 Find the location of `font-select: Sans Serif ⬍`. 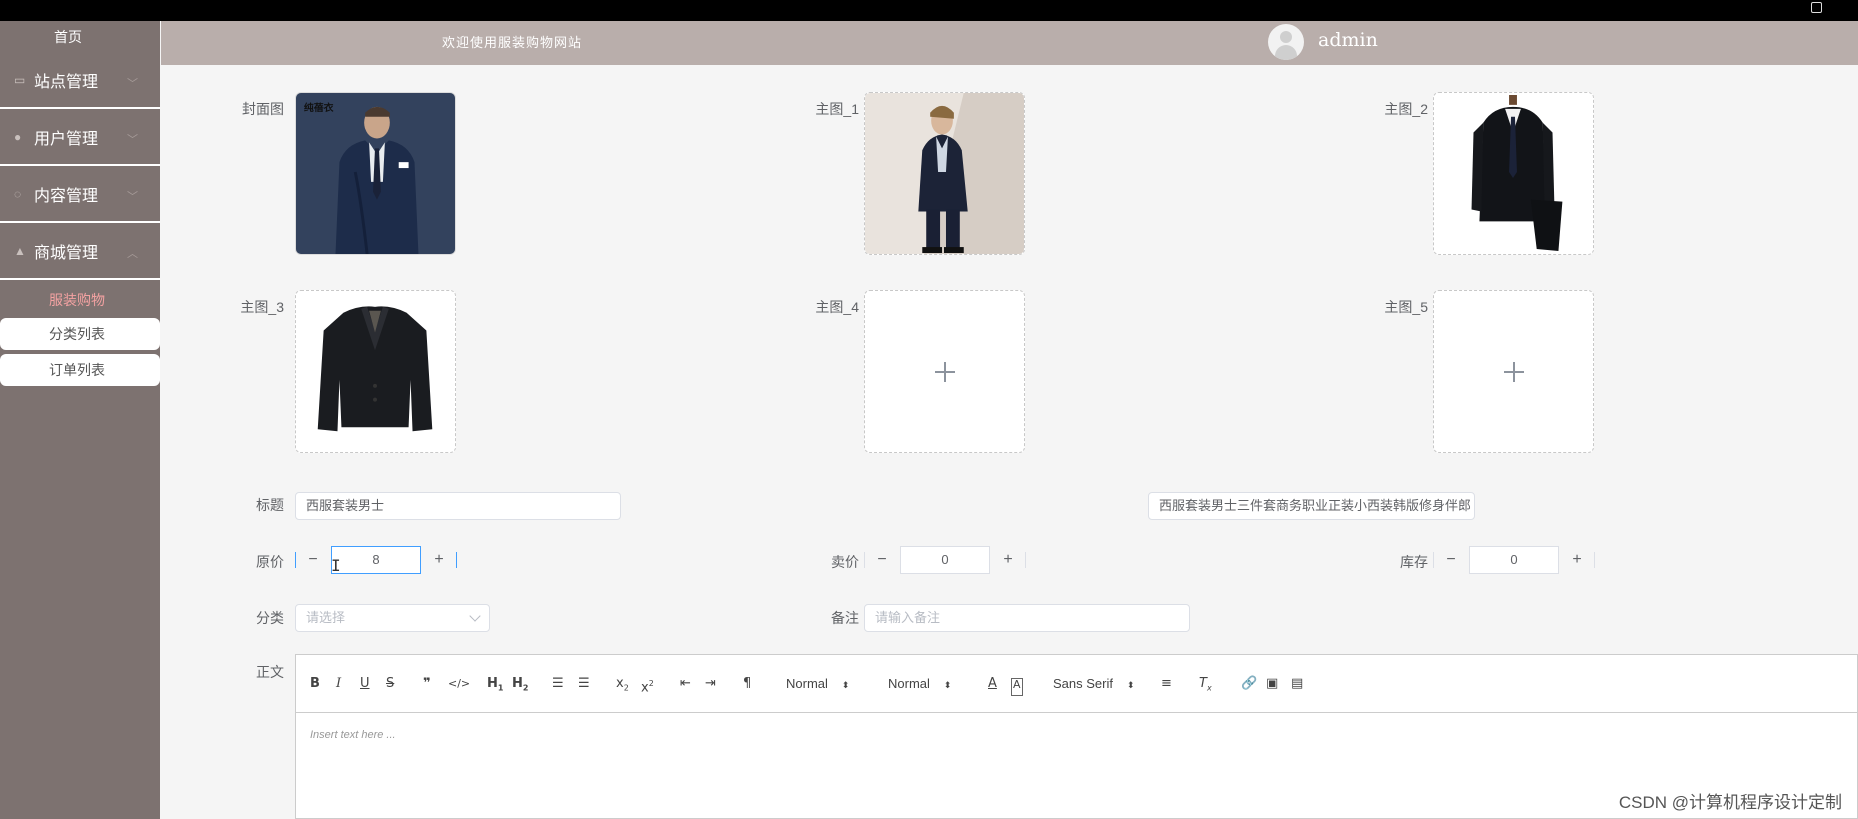

font-select: Sans Serif ⬍ is located at coordinates (1094, 684).